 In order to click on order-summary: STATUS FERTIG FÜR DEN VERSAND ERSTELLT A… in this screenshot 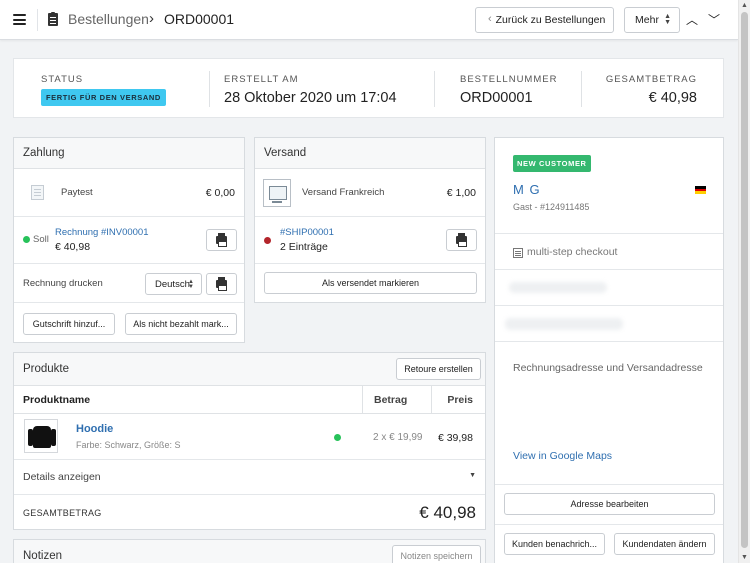, I will do `click(368, 88)`.